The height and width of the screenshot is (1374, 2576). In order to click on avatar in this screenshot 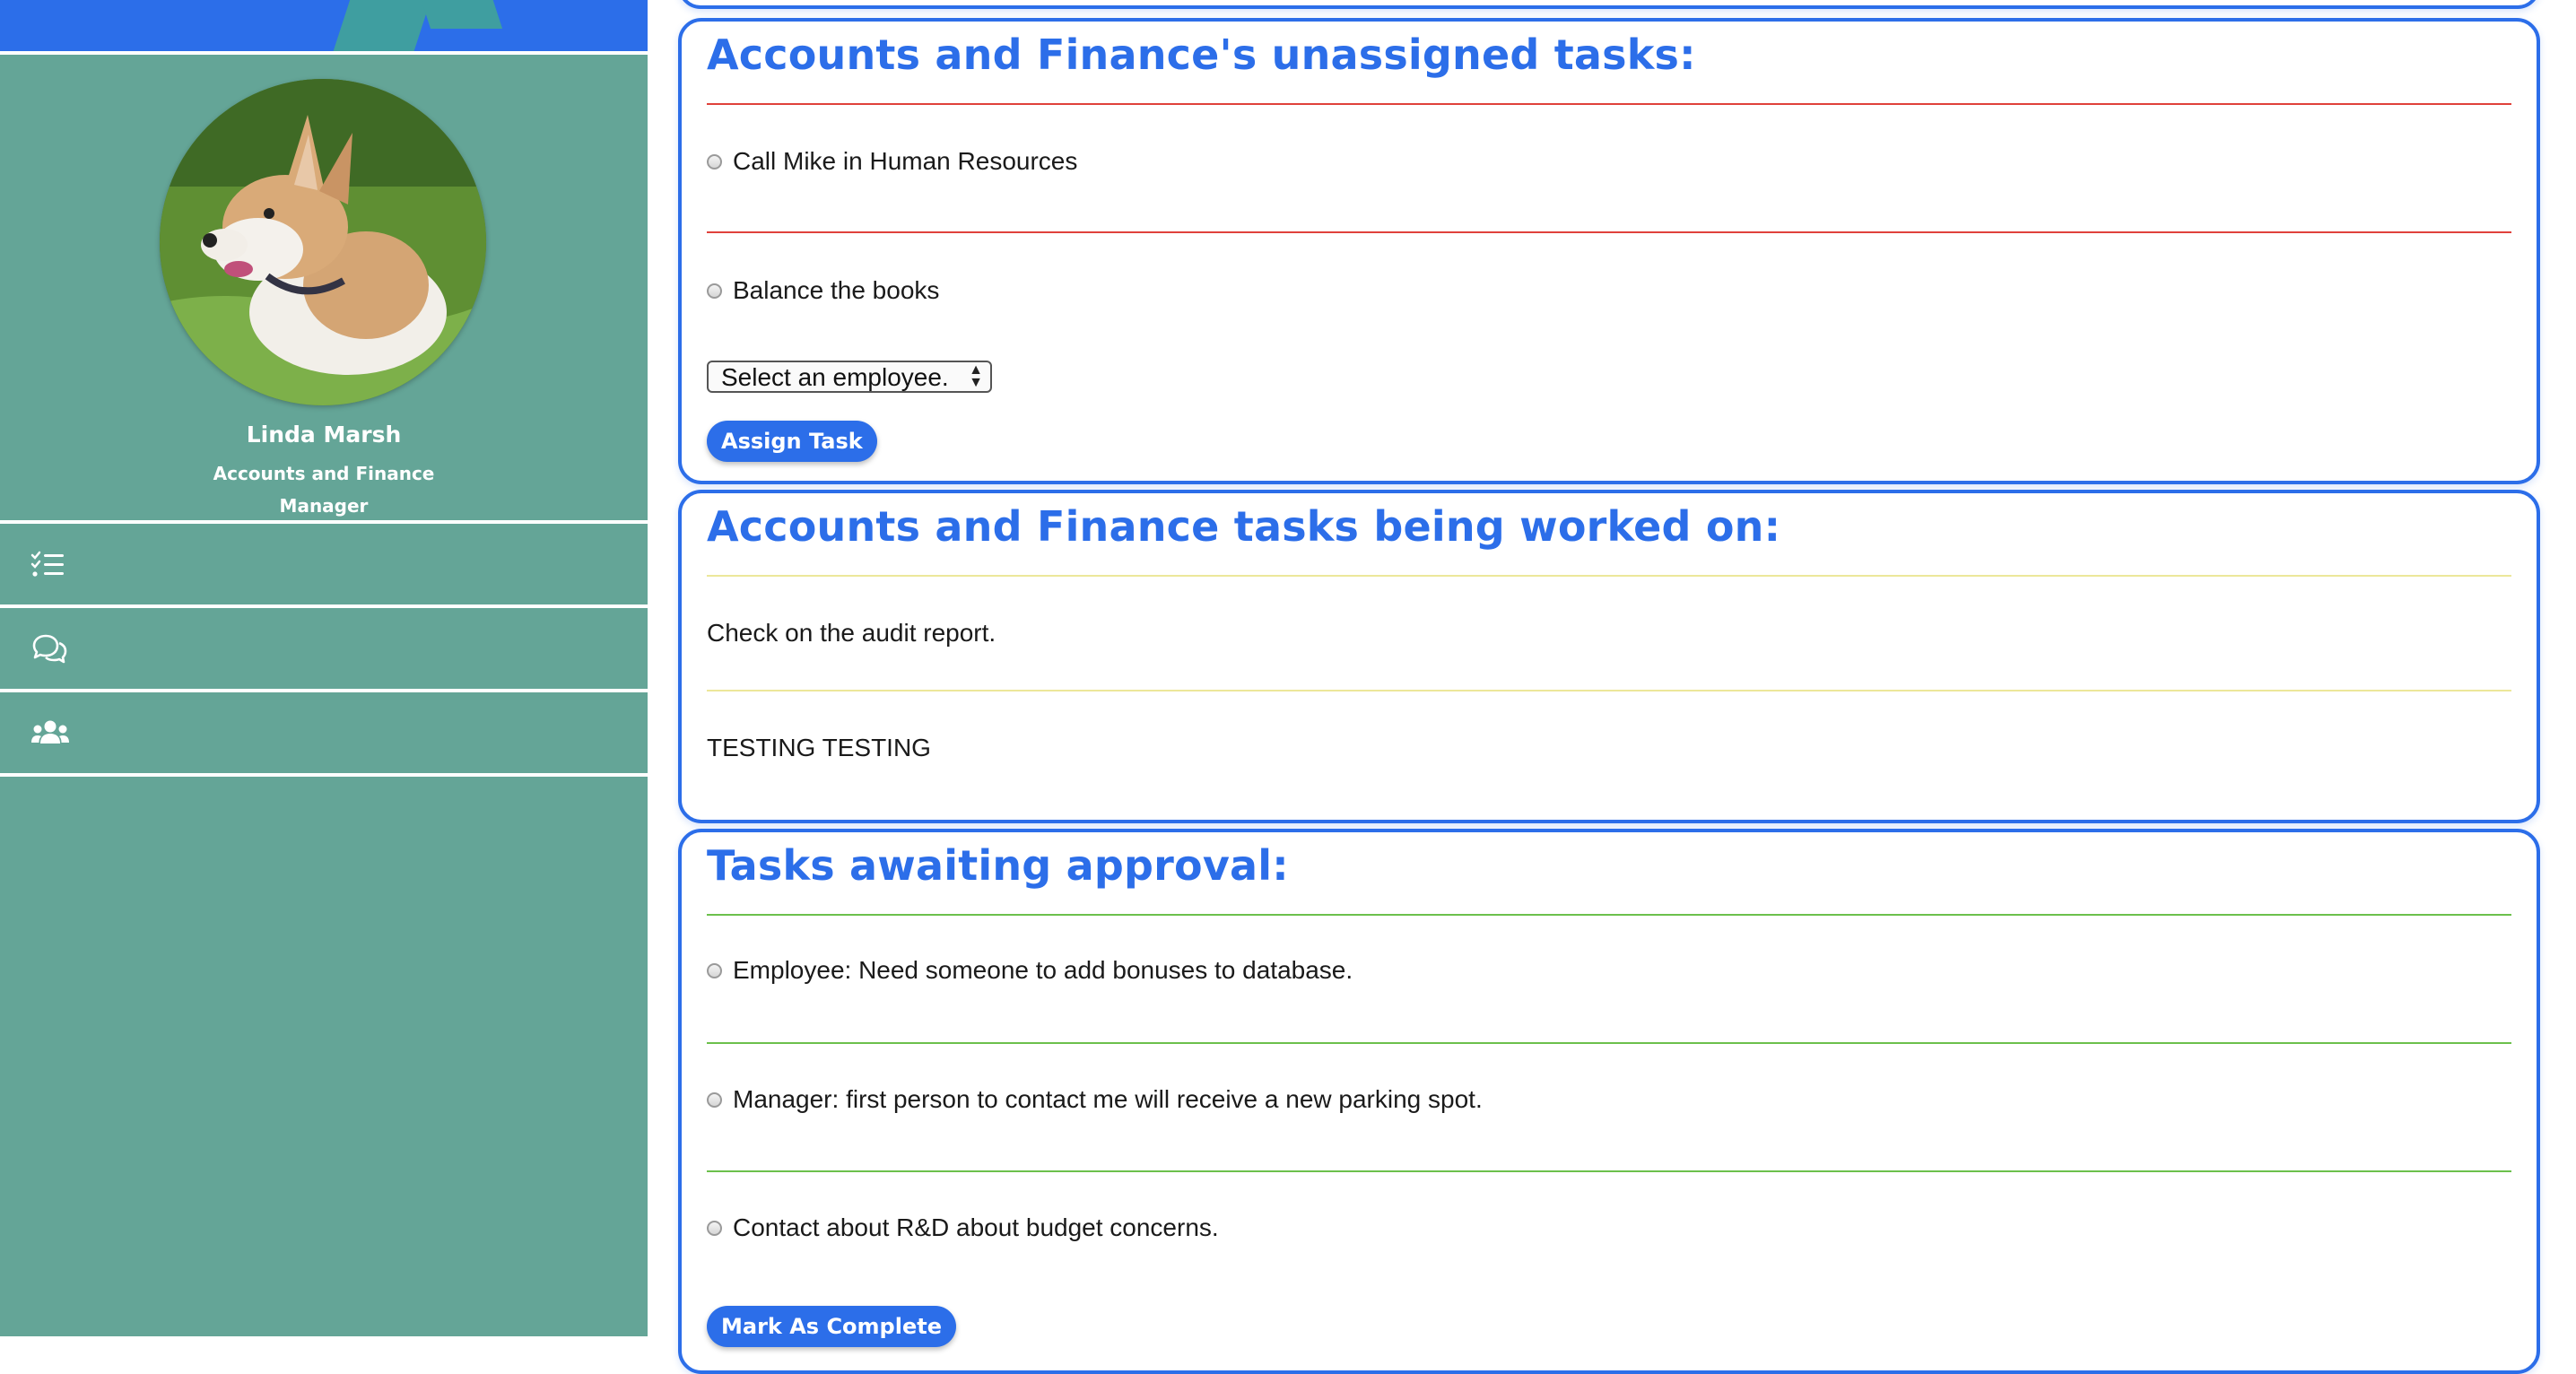, I will do `click(323, 242)`.